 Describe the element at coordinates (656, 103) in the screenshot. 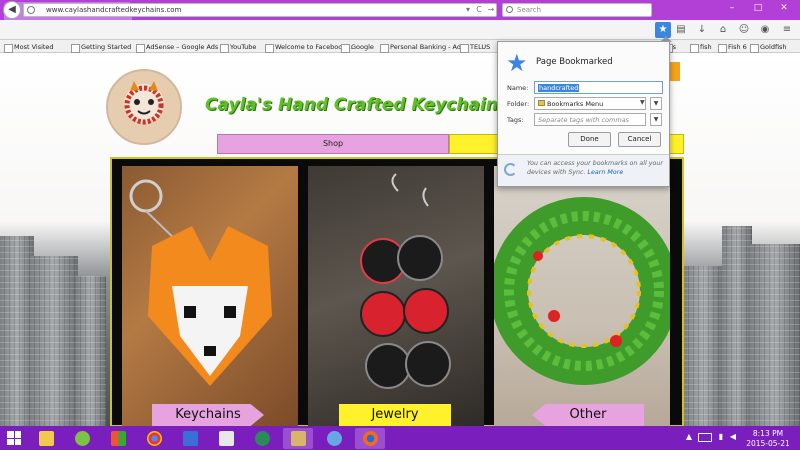

I see `folder-expand-button: ▼` at that location.